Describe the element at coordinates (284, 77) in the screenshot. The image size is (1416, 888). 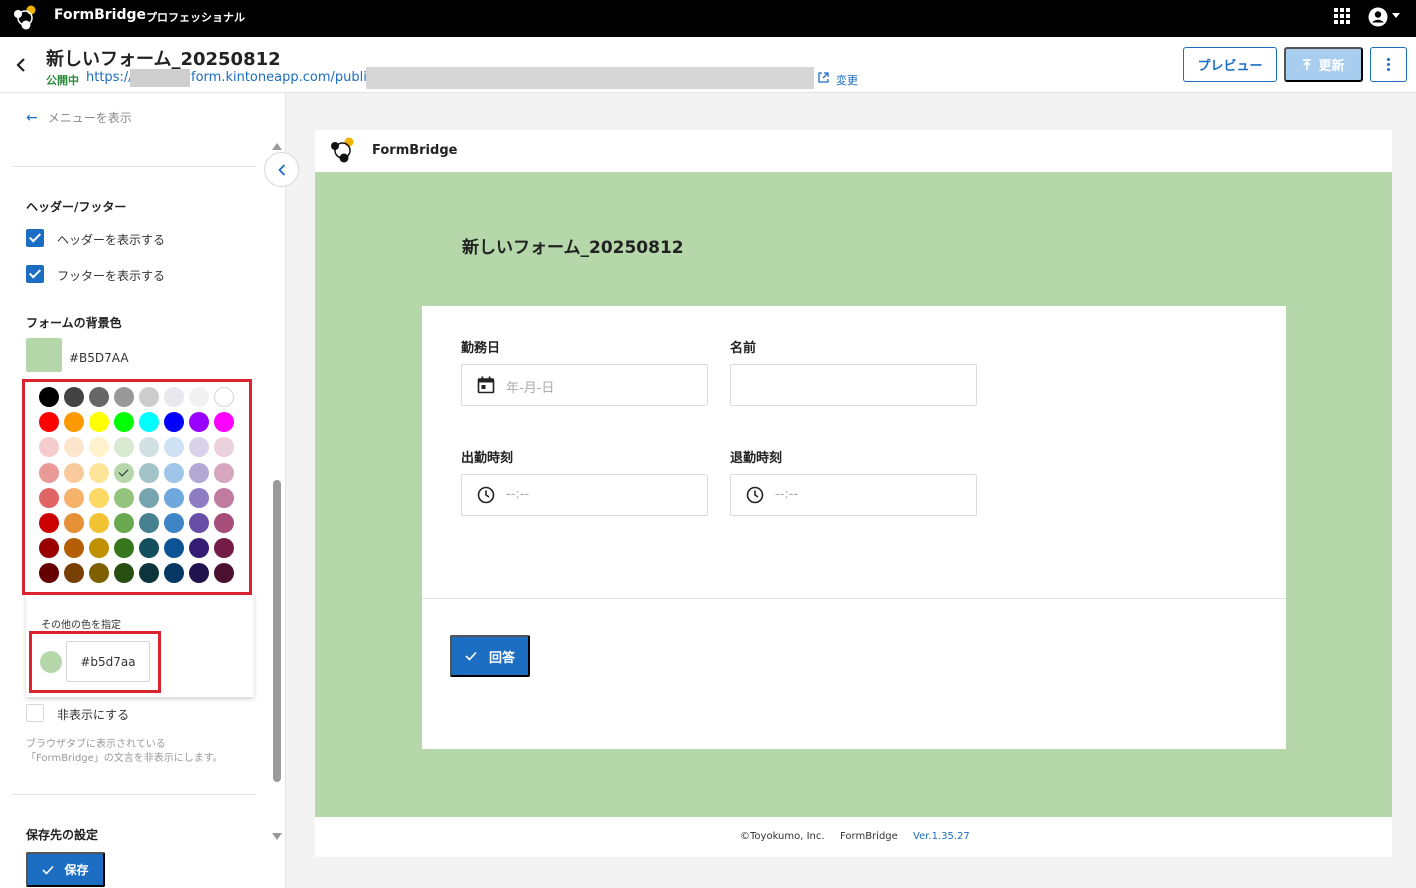
I see `public-url-domain: form.kintoneapp.com/public/` at that location.